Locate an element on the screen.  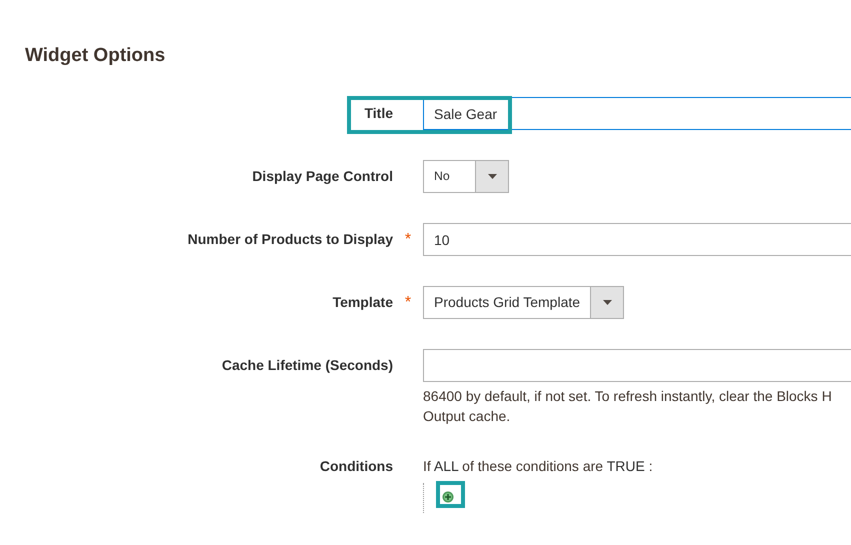
field-label: Number of Products to Display is located at coordinates (289, 239).